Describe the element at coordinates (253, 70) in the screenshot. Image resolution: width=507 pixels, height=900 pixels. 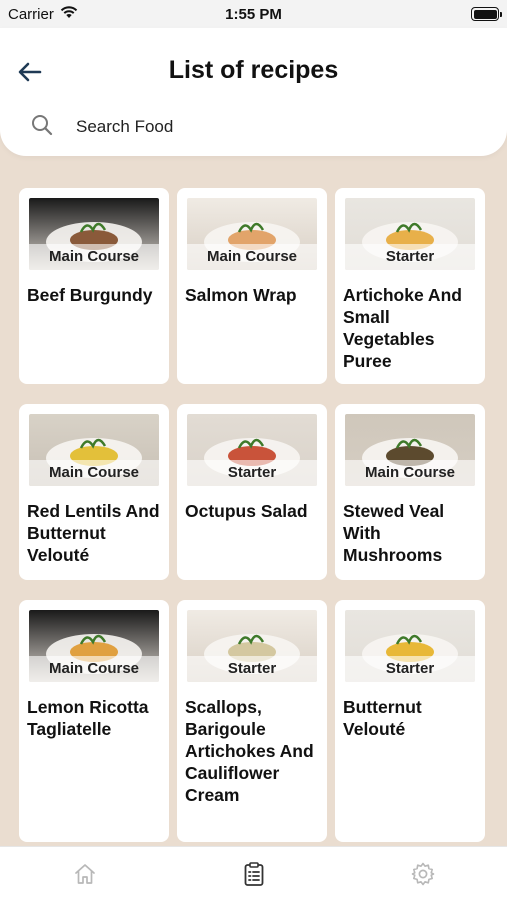
I see `page-title: List of recipes` at that location.